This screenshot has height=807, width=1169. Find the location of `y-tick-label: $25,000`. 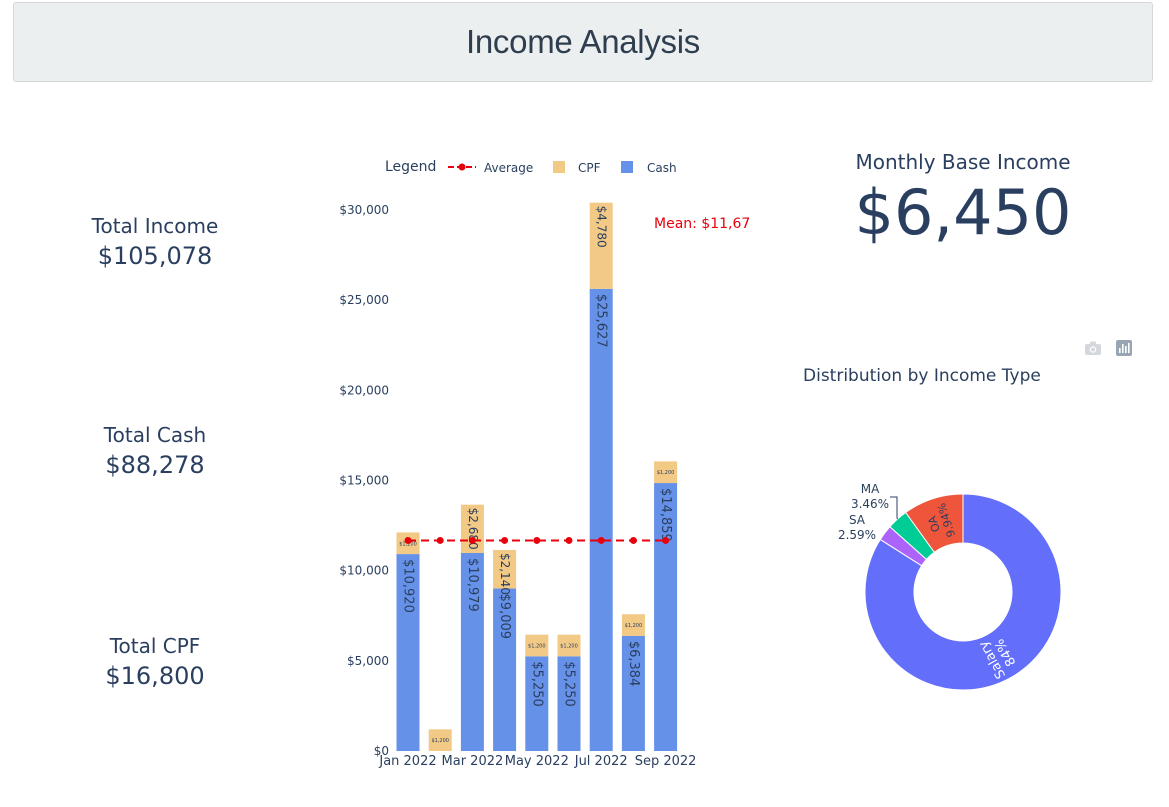

y-tick-label: $25,000 is located at coordinates (364, 300).